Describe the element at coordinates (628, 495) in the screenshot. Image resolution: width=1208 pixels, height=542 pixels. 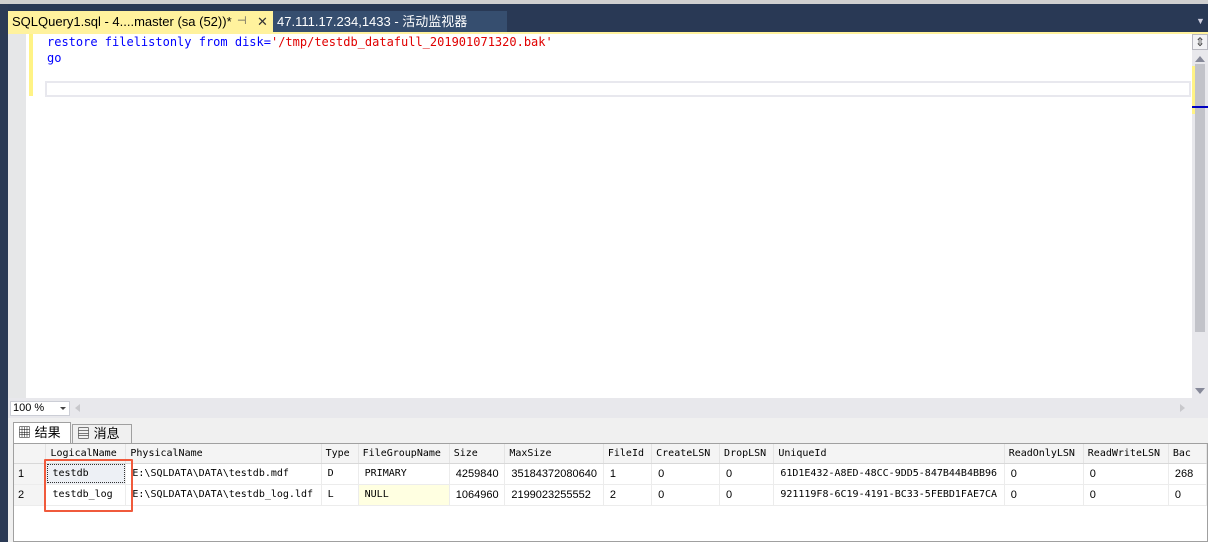
I see `cell-fileid: 2` at that location.